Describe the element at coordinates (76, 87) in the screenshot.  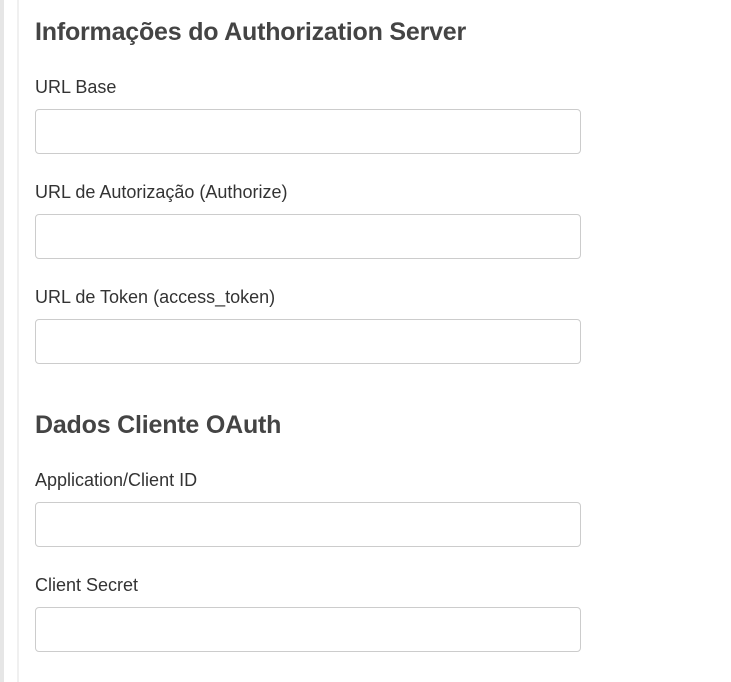
I see `base-url-label: URL Base` at that location.